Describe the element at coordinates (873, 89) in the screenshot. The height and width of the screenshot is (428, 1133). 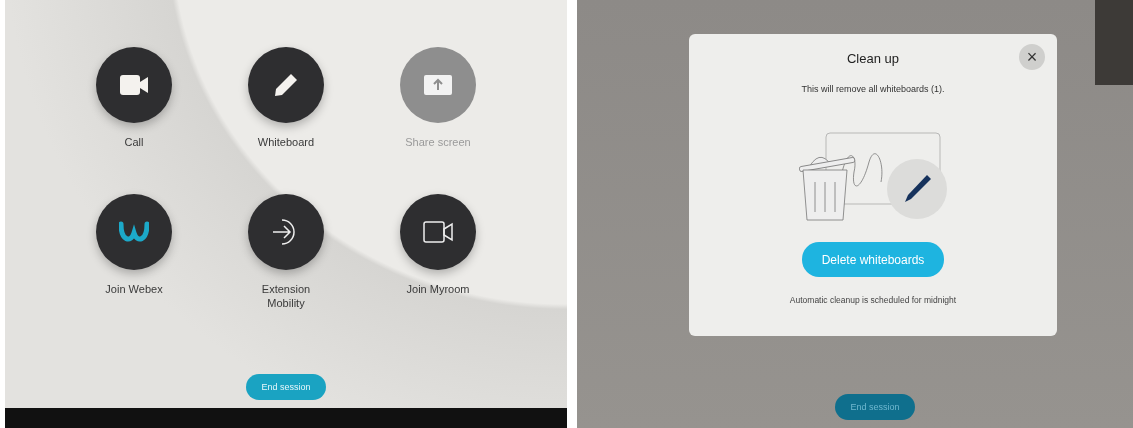
I see `dialog-message: This will remove all whiteboards (1).` at that location.